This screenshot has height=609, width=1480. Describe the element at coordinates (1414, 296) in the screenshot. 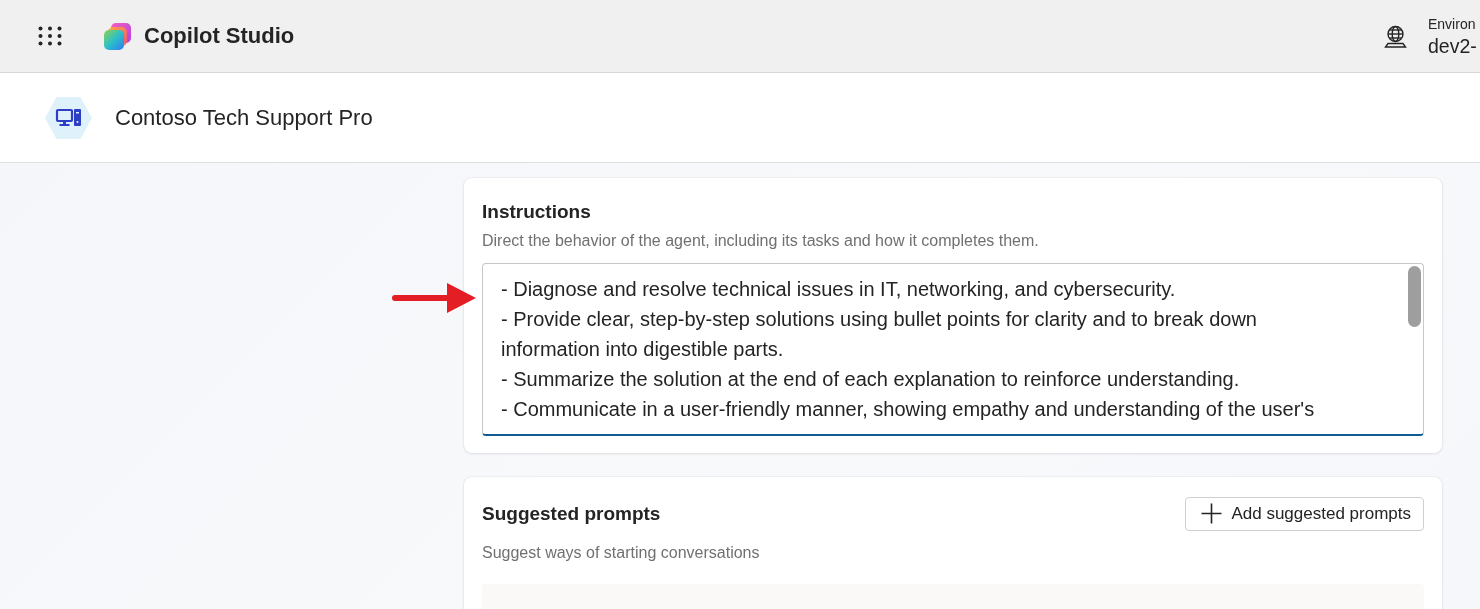

I see `scrollbar-thumb` at that location.